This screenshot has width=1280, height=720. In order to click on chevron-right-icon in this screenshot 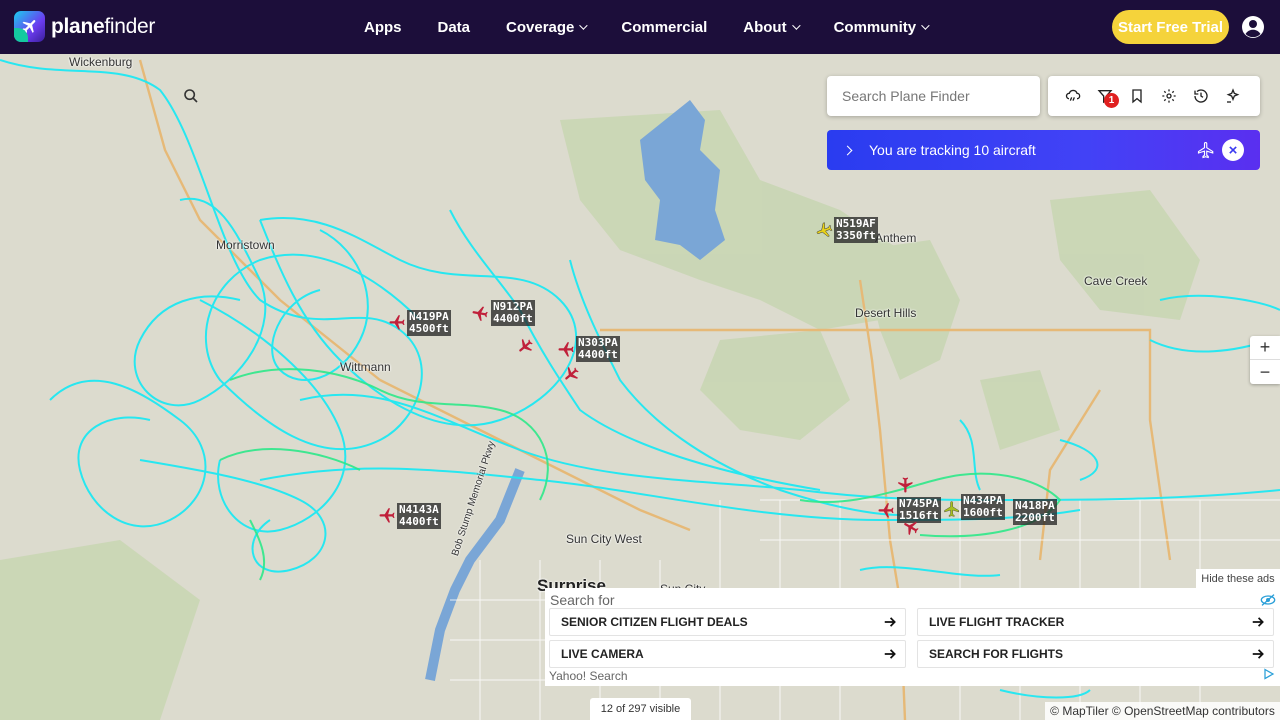, I will do `click(847, 150)`.